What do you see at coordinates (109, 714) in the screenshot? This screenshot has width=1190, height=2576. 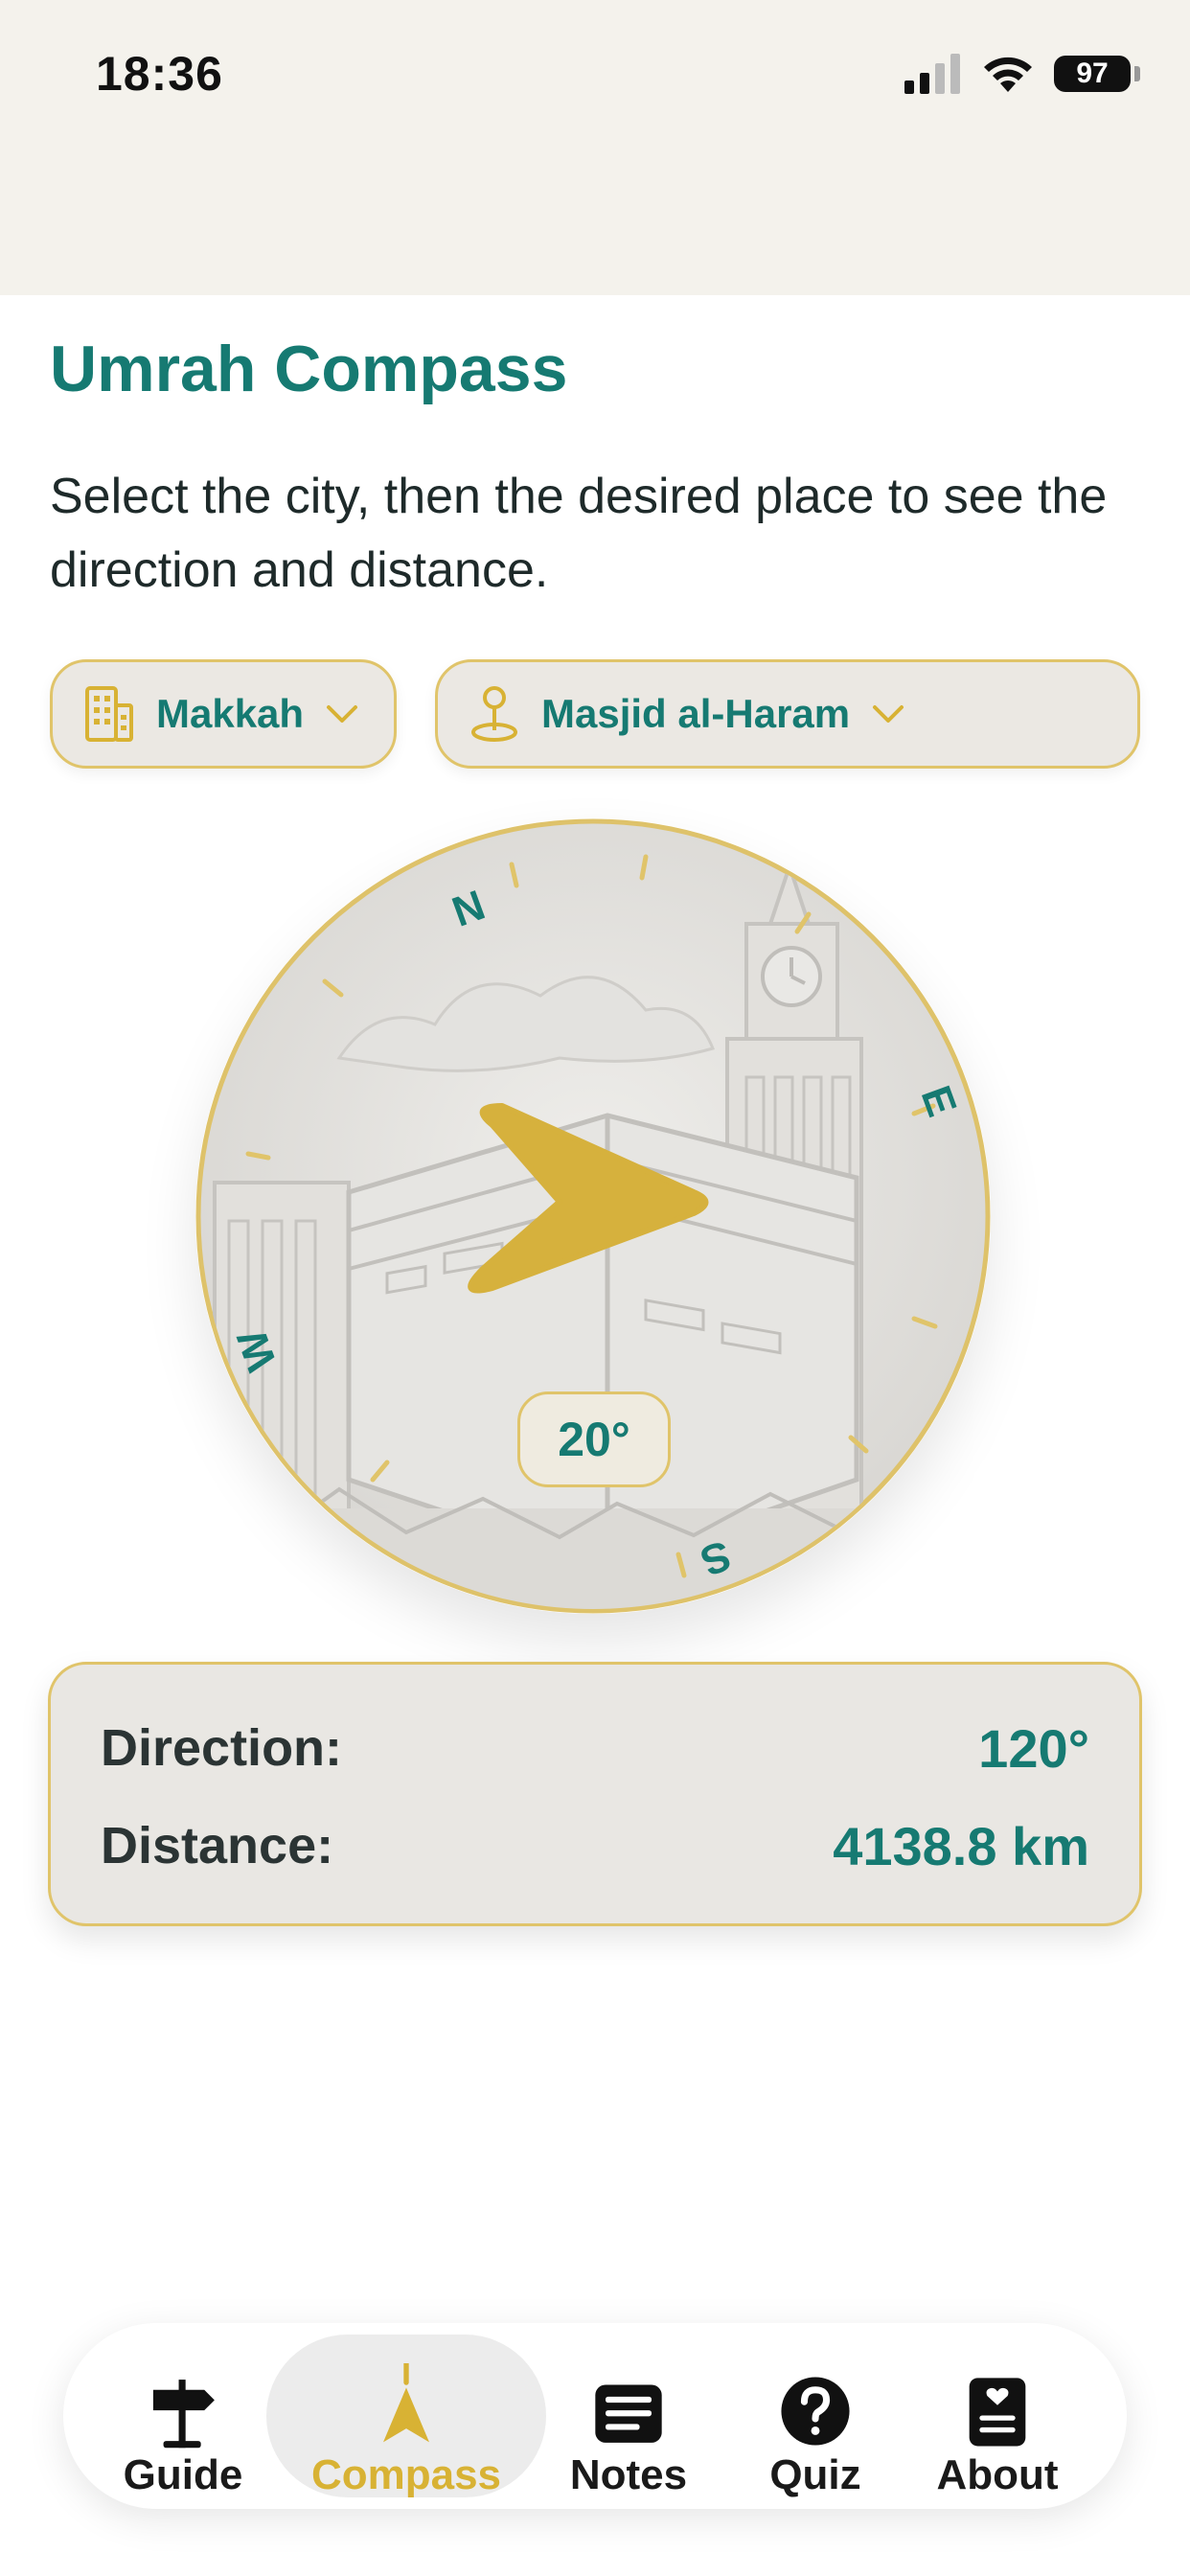 I see `building-icon` at bounding box center [109, 714].